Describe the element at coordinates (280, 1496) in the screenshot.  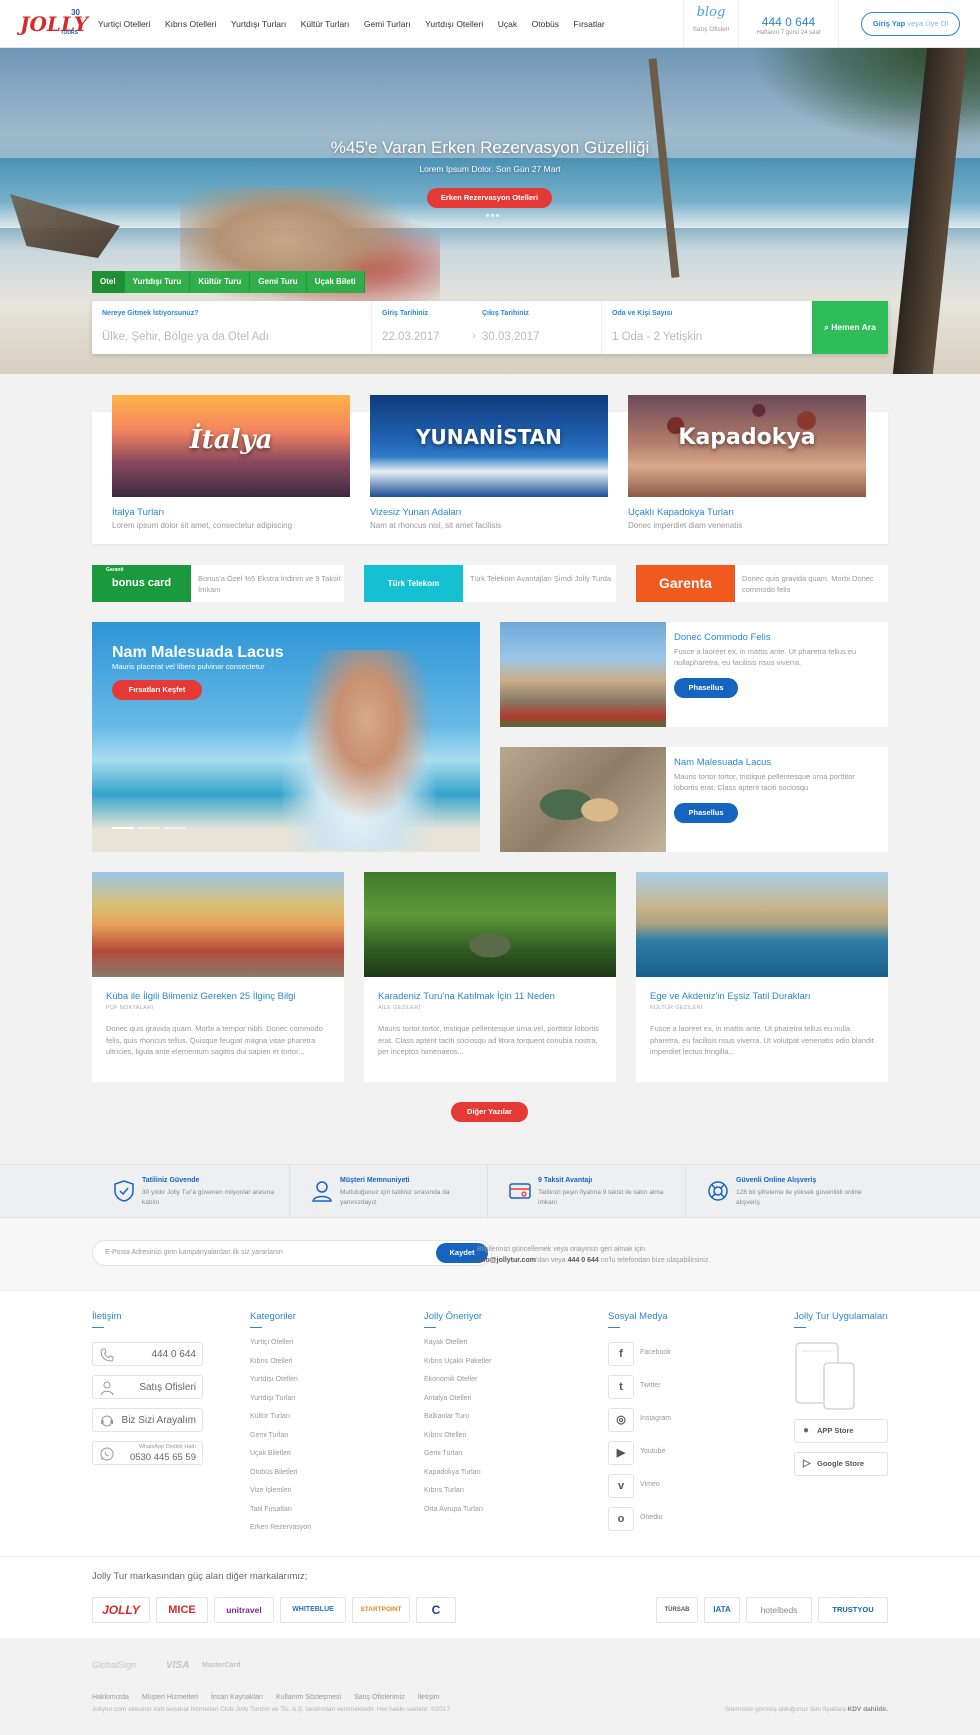
I see `footer-link: Vize İşlemleri` at that location.